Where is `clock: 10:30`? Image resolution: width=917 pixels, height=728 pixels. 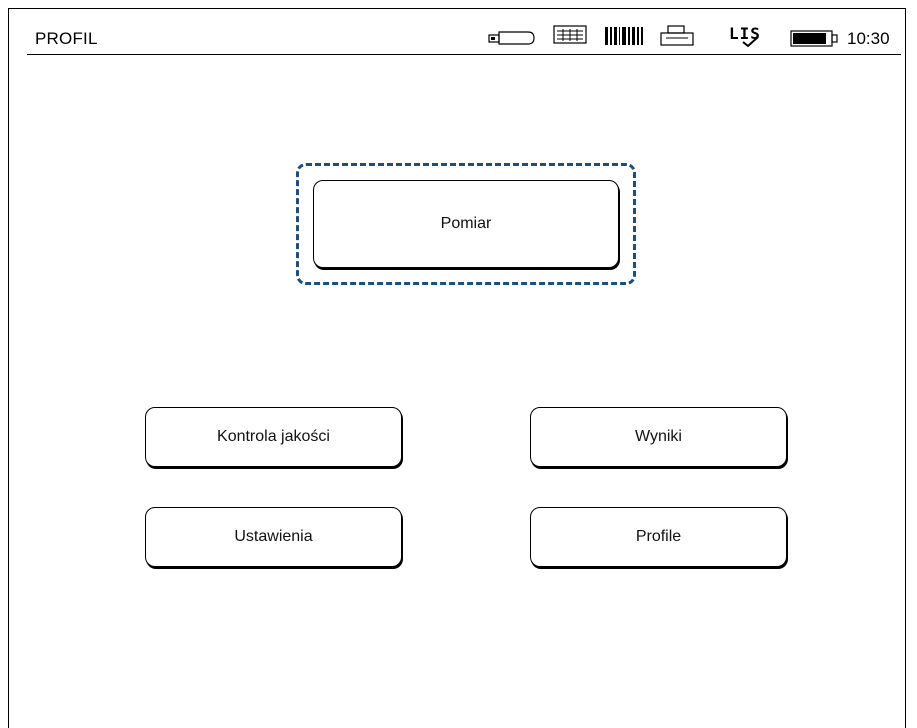 clock: 10:30 is located at coordinates (868, 38).